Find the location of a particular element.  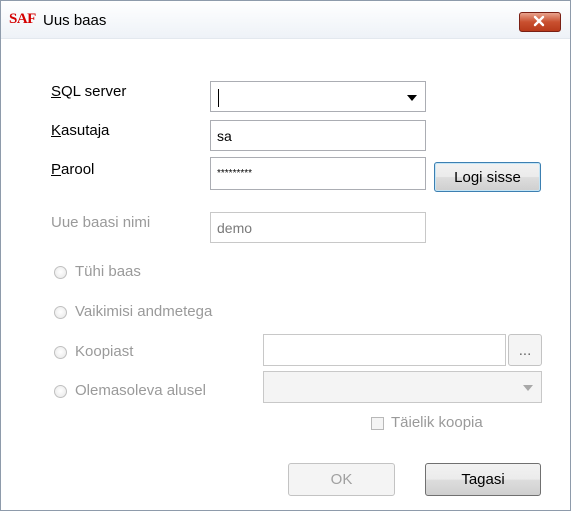

sql-server-combobox is located at coordinates (318, 96).